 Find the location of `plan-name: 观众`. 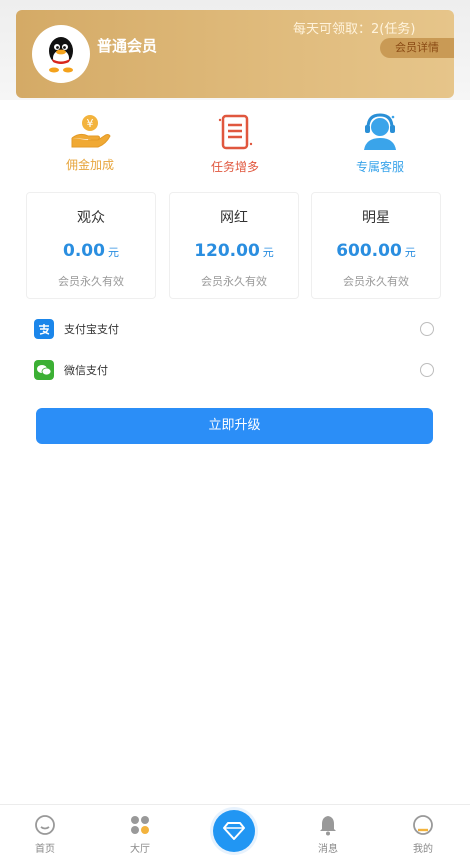

plan-name: 观众 is located at coordinates (91, 218).